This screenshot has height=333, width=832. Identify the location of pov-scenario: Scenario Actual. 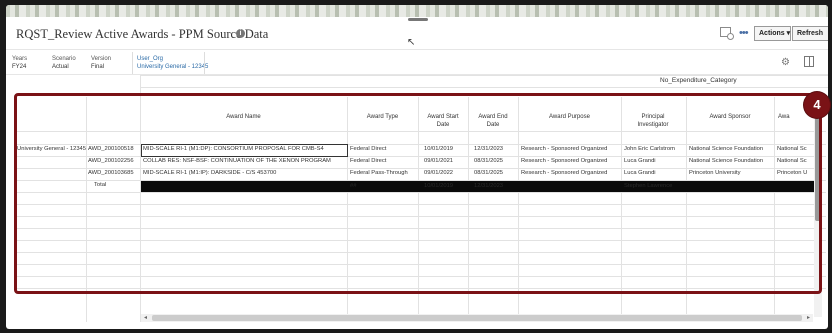
(64, 63).